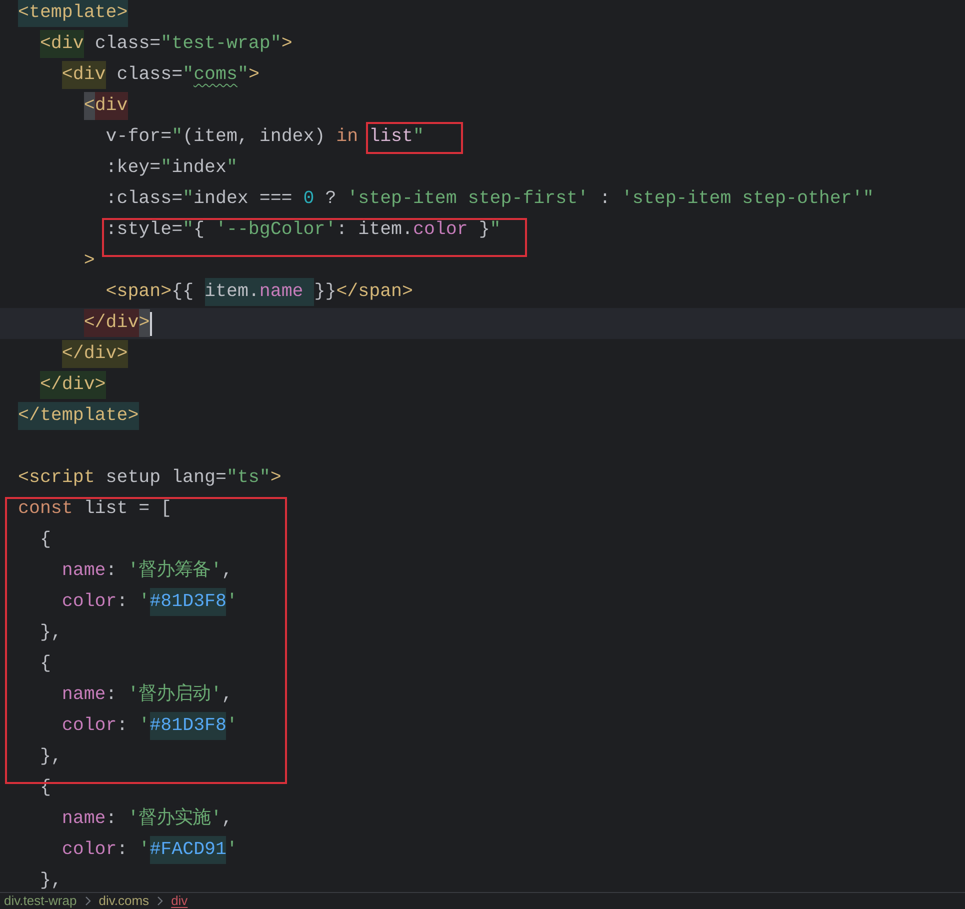 Image resolution: width=965 pixels, height=909 pixels. I want to click on breadcrumb-item: div.coms, so click(124, 901).